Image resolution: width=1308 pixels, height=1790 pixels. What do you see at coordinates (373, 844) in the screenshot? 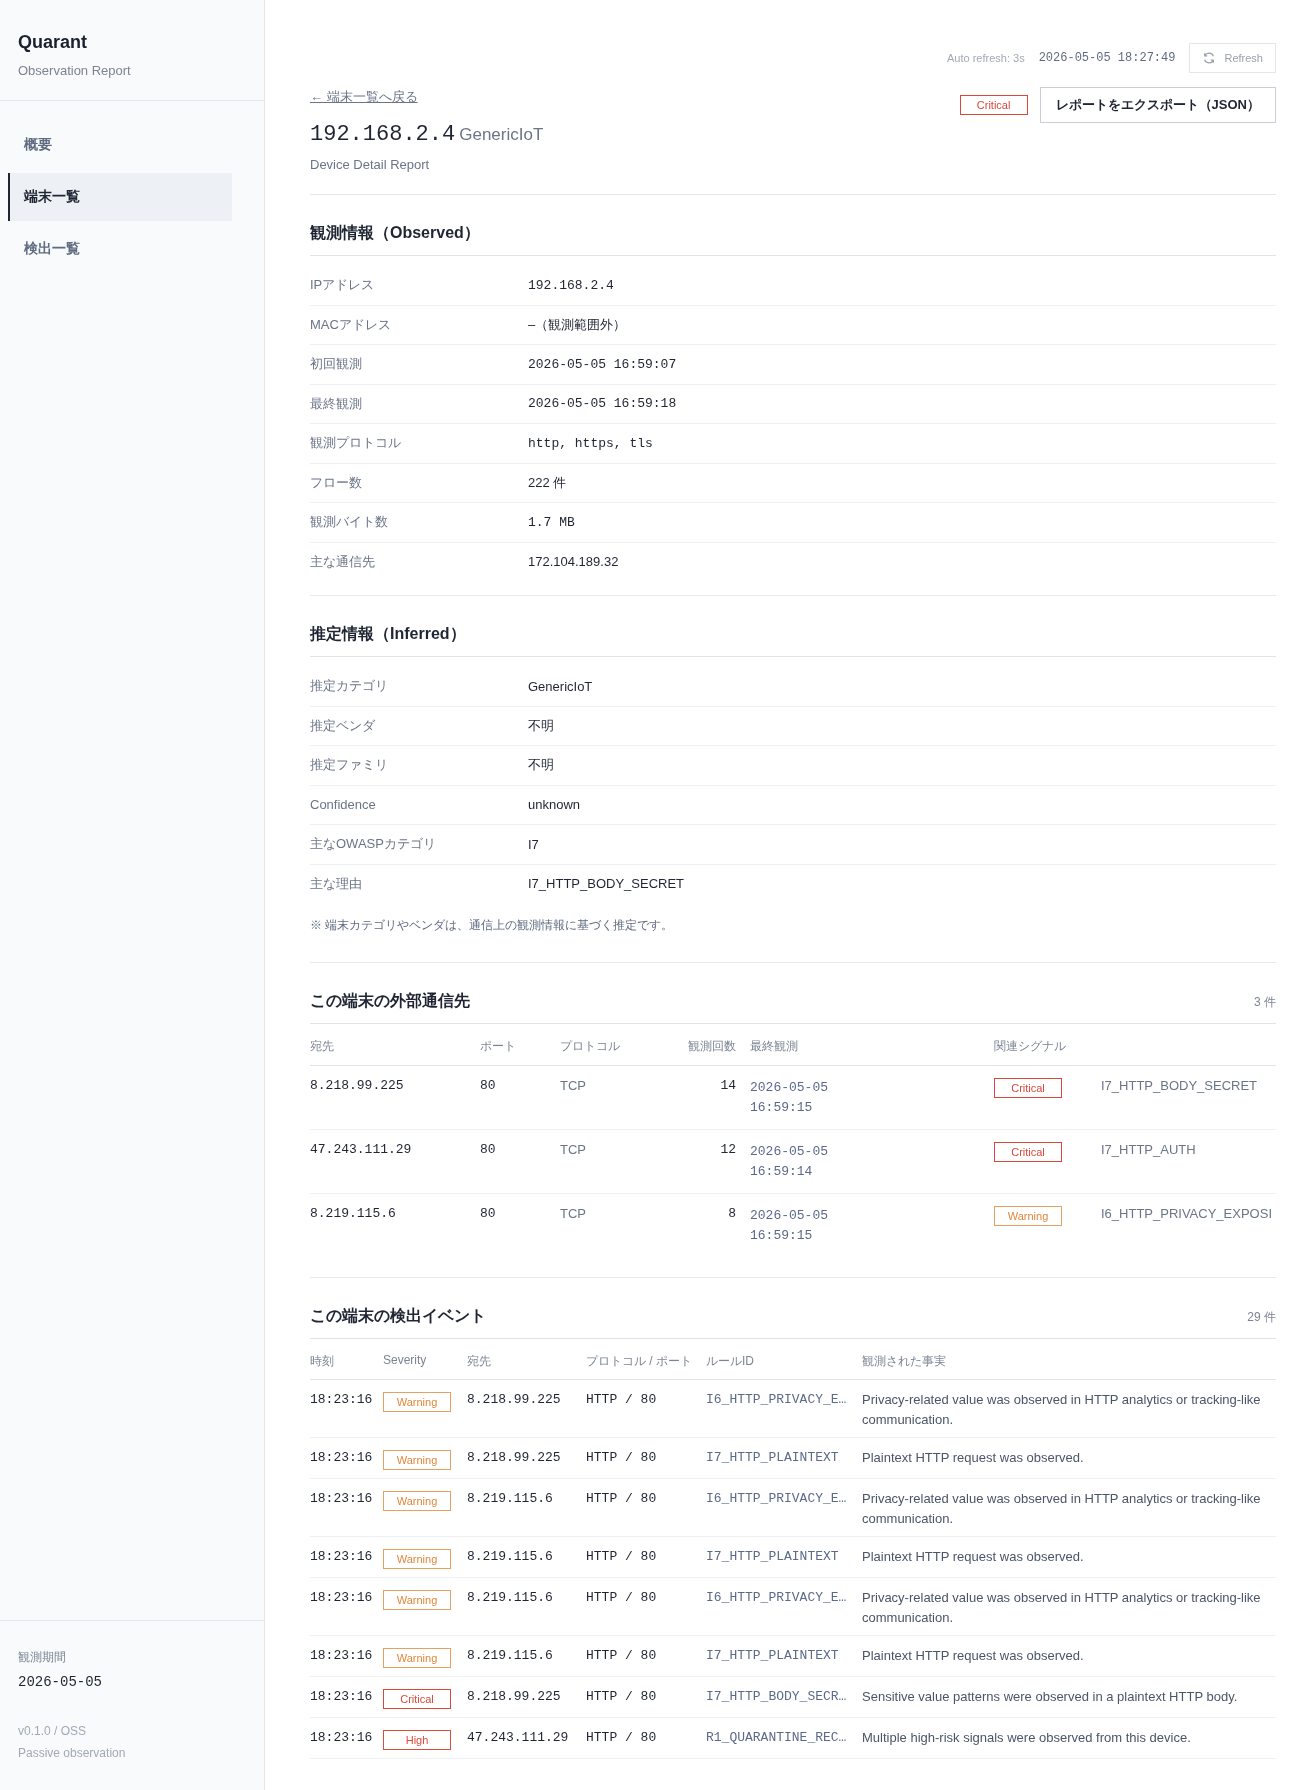
I see `field-label: 主なOWASPカテゴリ` at bounding box center [373, 844].